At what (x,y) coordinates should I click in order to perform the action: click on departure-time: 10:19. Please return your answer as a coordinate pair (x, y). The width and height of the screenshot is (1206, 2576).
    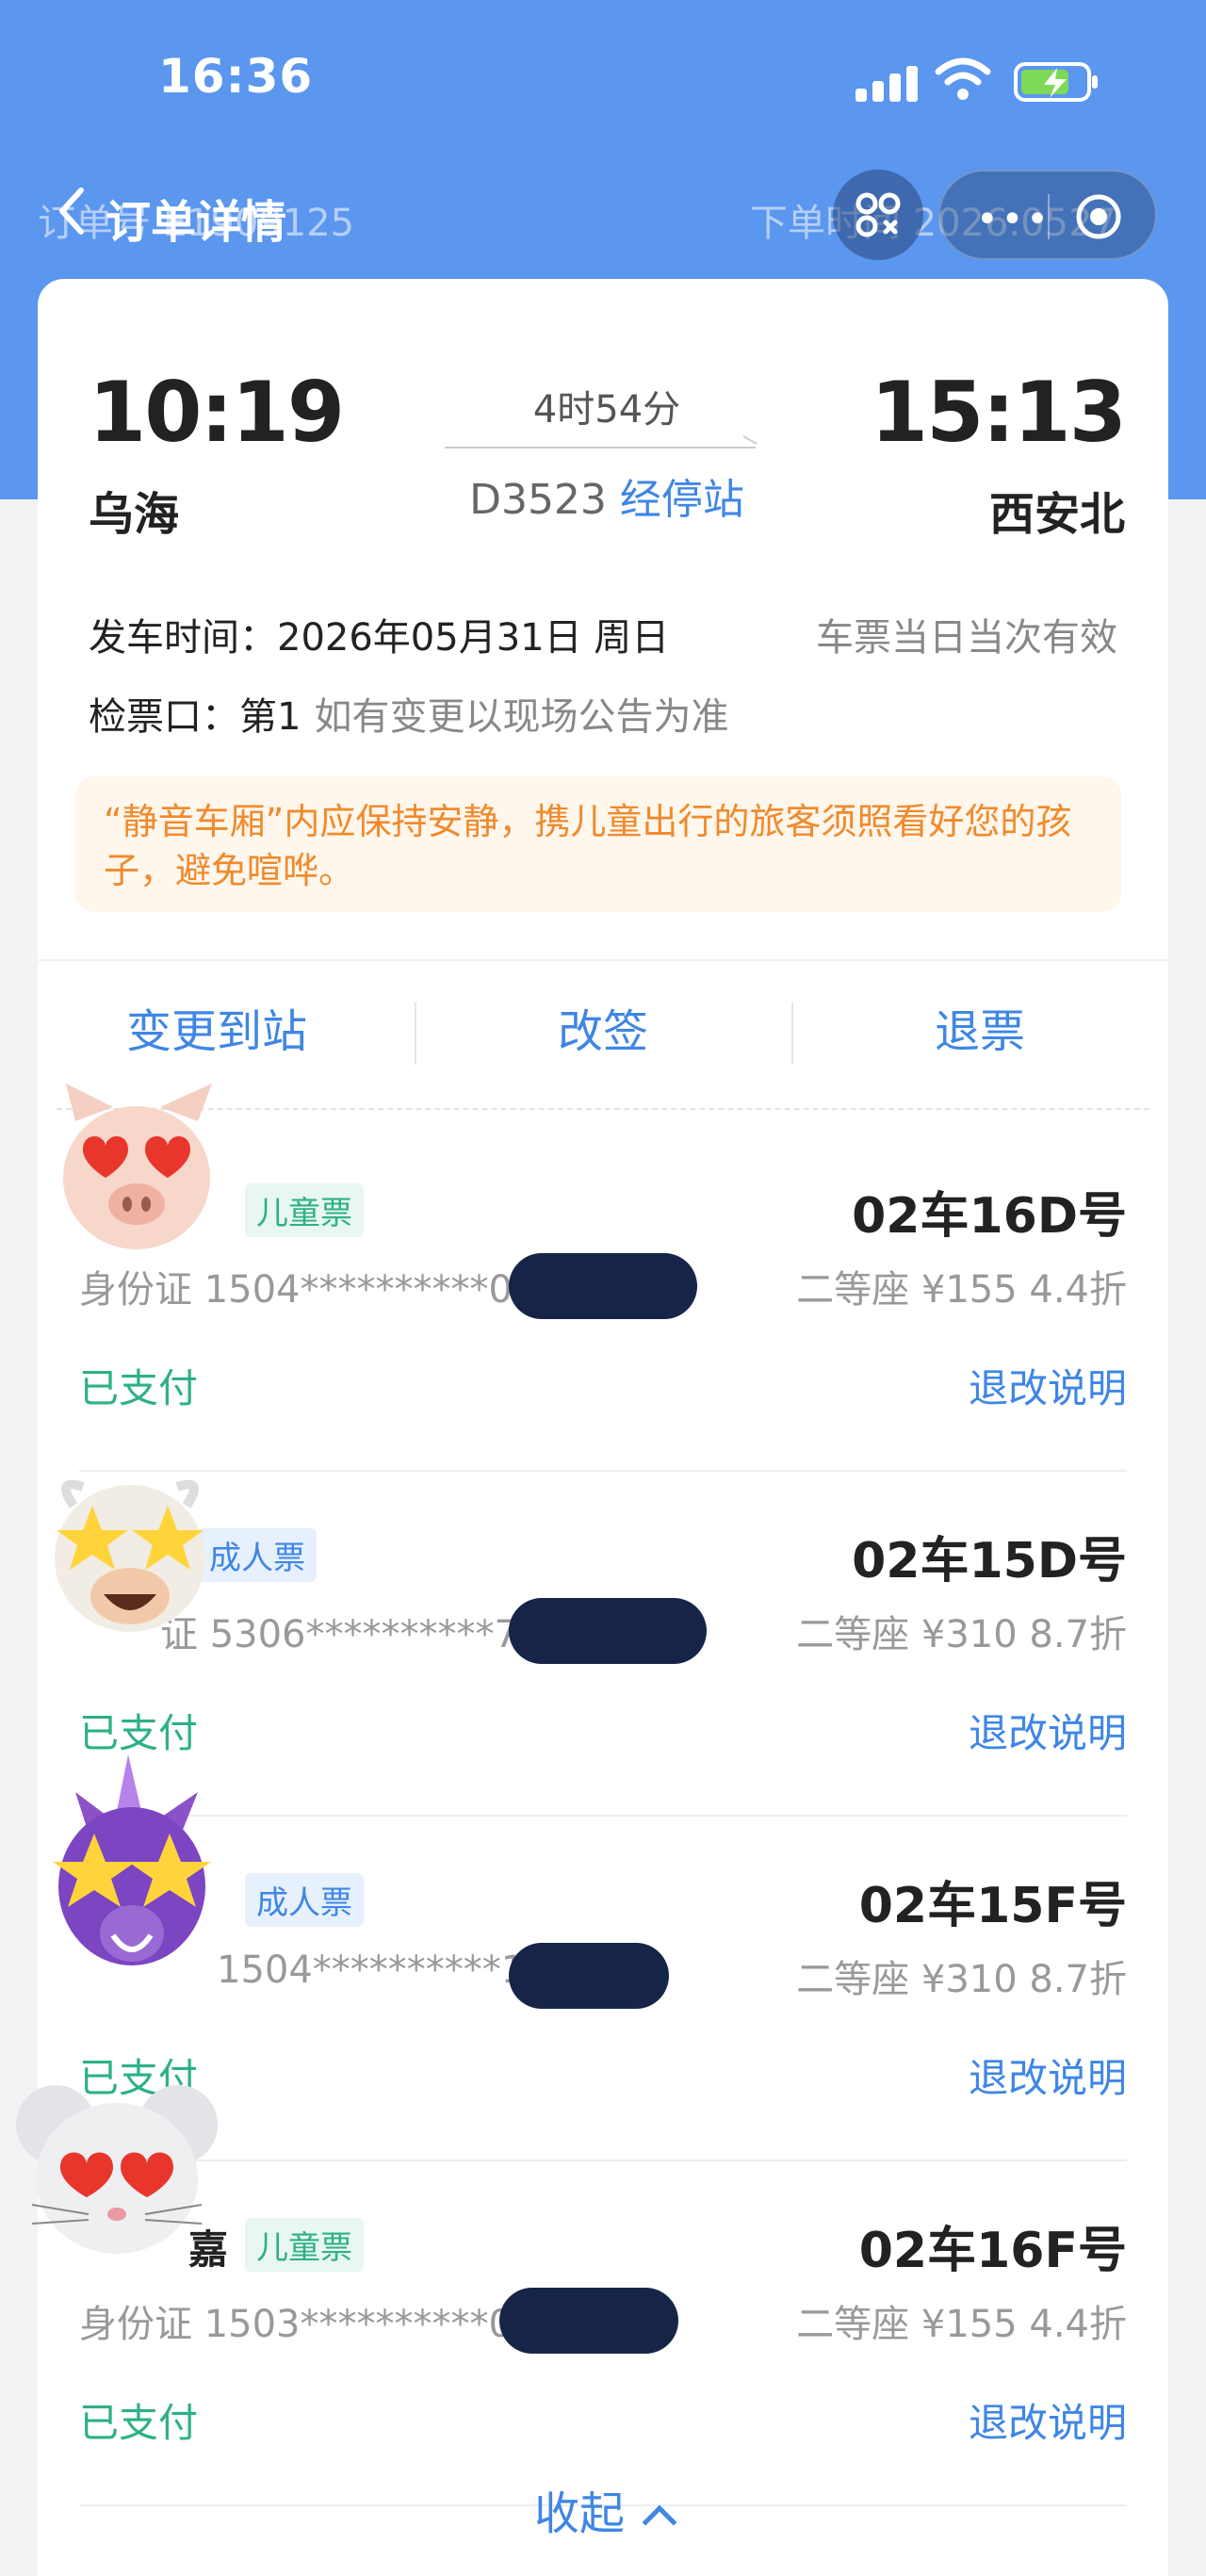
    Looking at the image, I should click on (217, 412).